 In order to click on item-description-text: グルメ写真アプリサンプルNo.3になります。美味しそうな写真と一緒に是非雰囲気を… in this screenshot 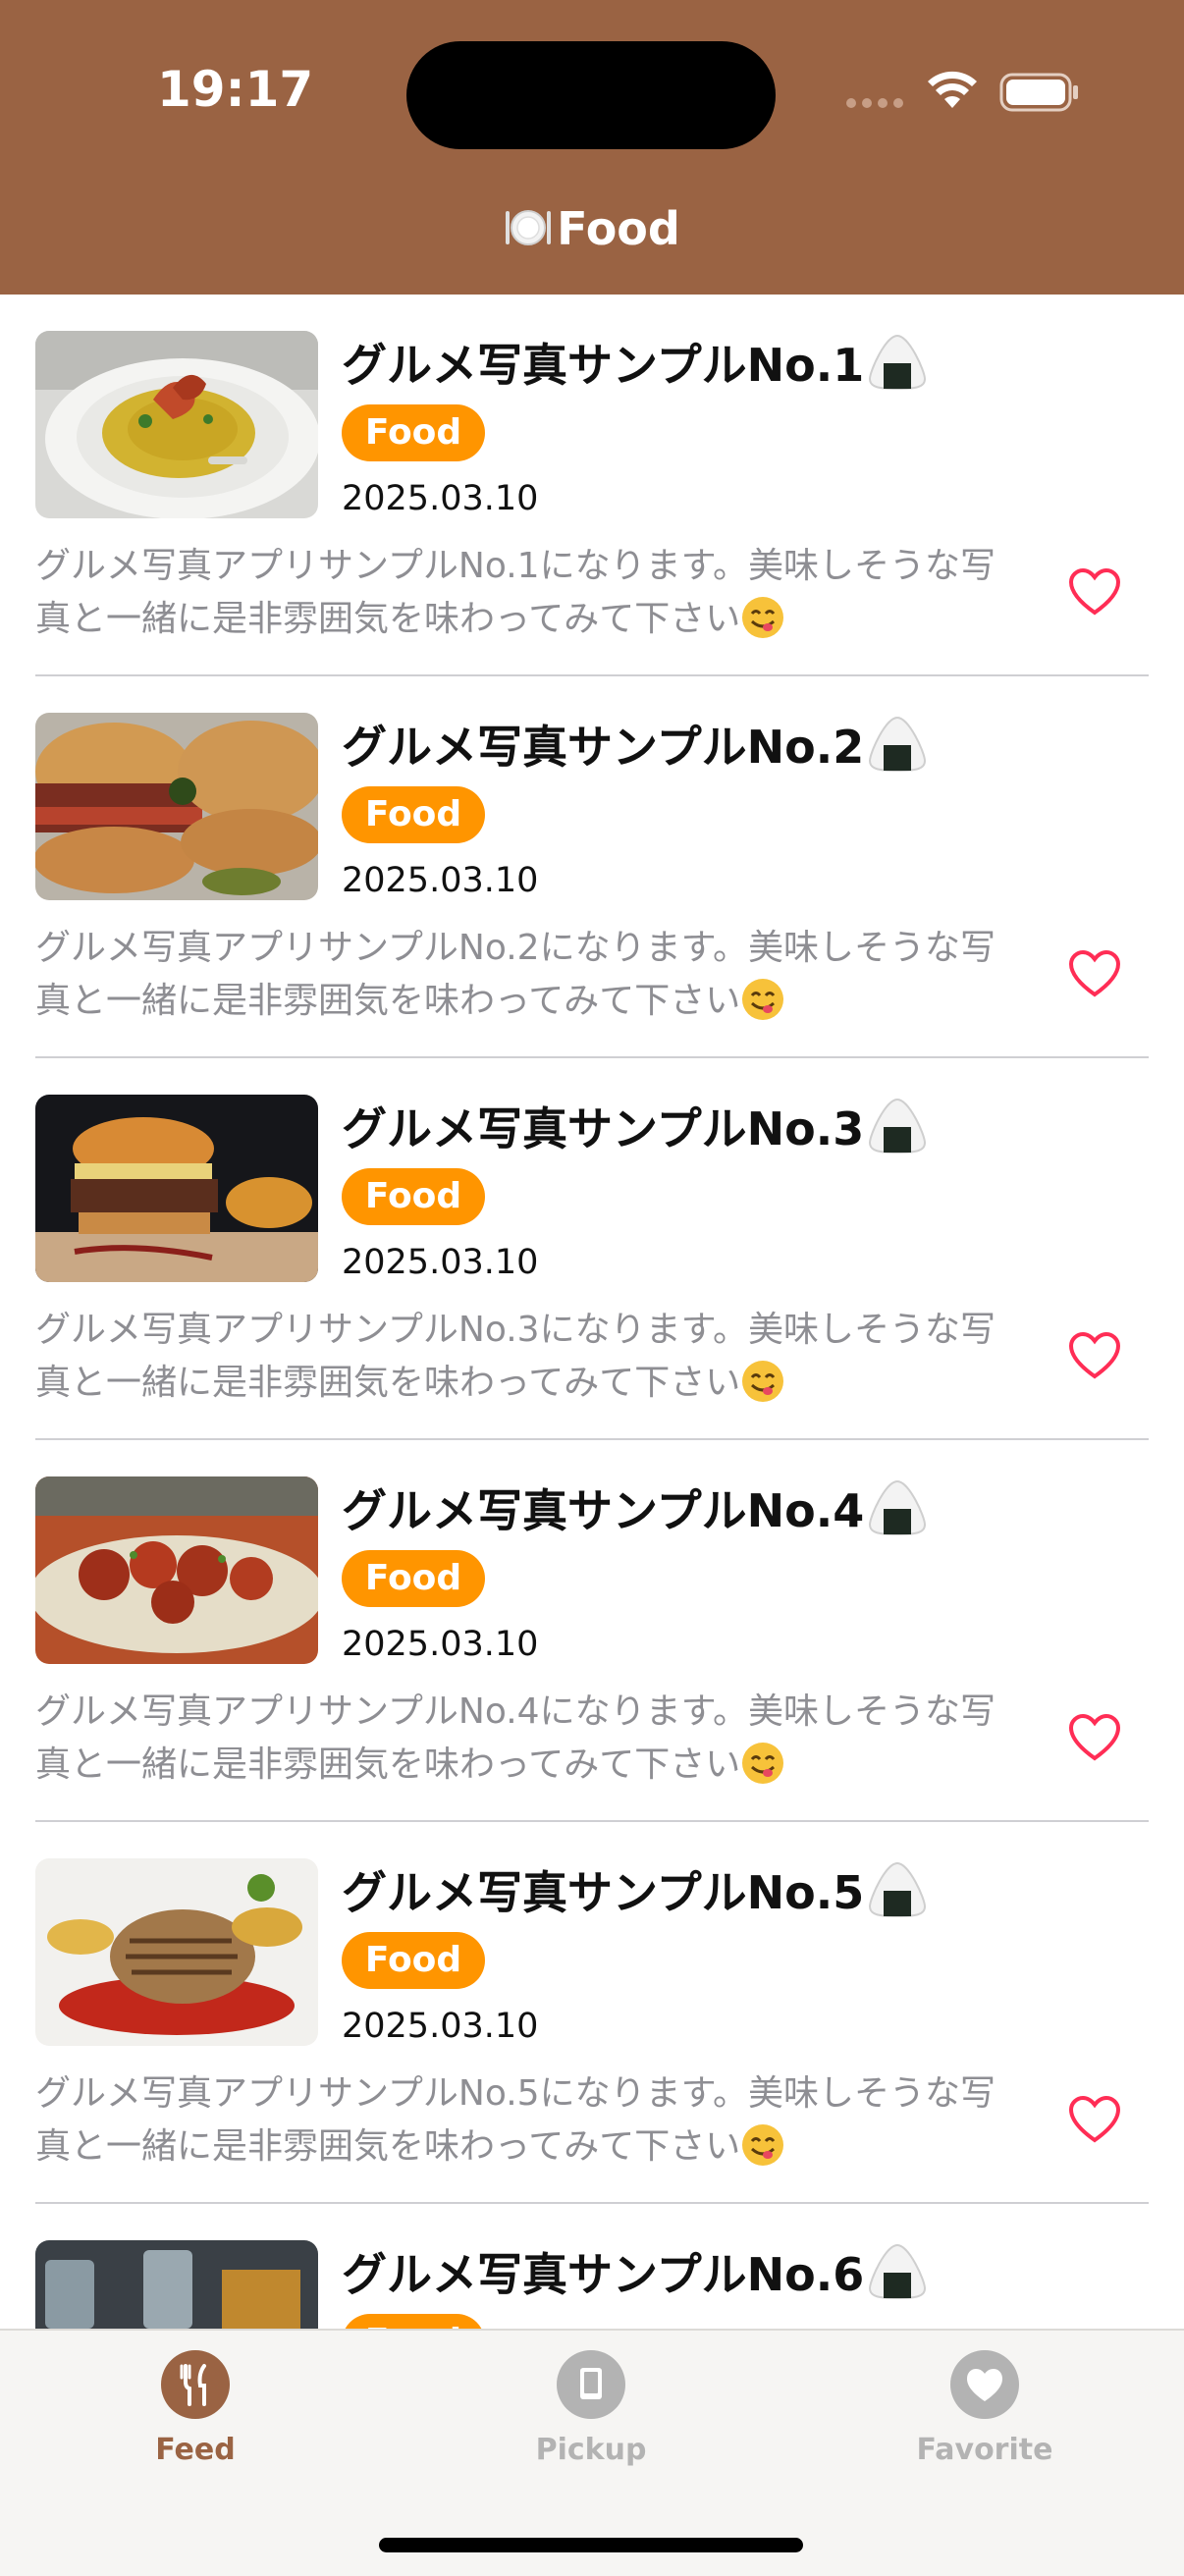, I will do `click(515, 1356)`.